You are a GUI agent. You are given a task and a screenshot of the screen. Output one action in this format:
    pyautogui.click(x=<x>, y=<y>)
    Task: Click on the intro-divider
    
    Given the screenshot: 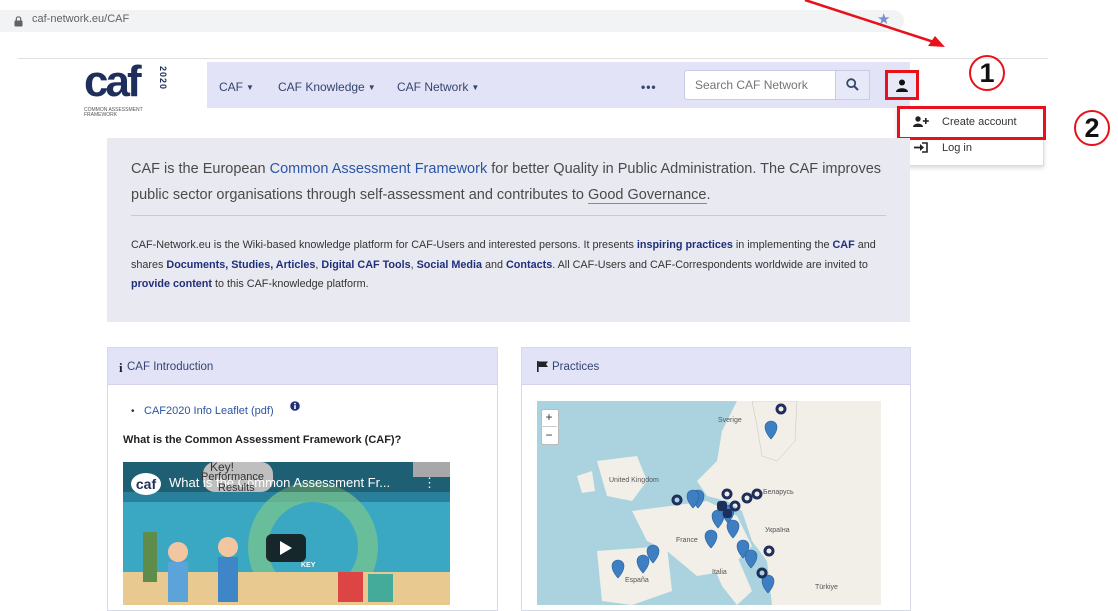 What is the action you would take?
    pyautogui.click(x=508, y=215)
    